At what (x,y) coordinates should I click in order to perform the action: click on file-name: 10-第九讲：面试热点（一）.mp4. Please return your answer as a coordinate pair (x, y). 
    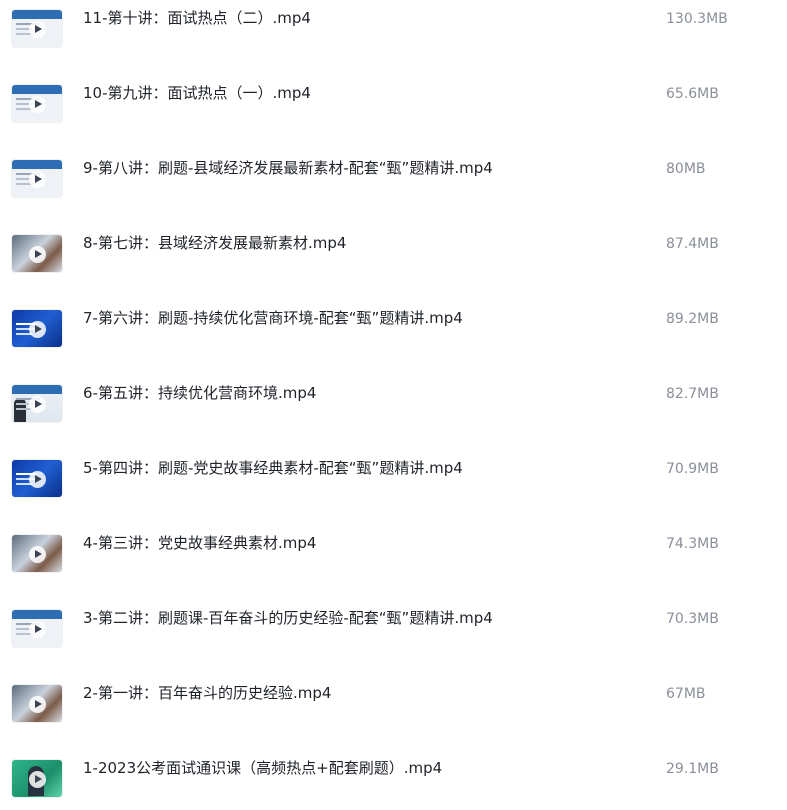
    Looking at the image, I should click on (197, 93).